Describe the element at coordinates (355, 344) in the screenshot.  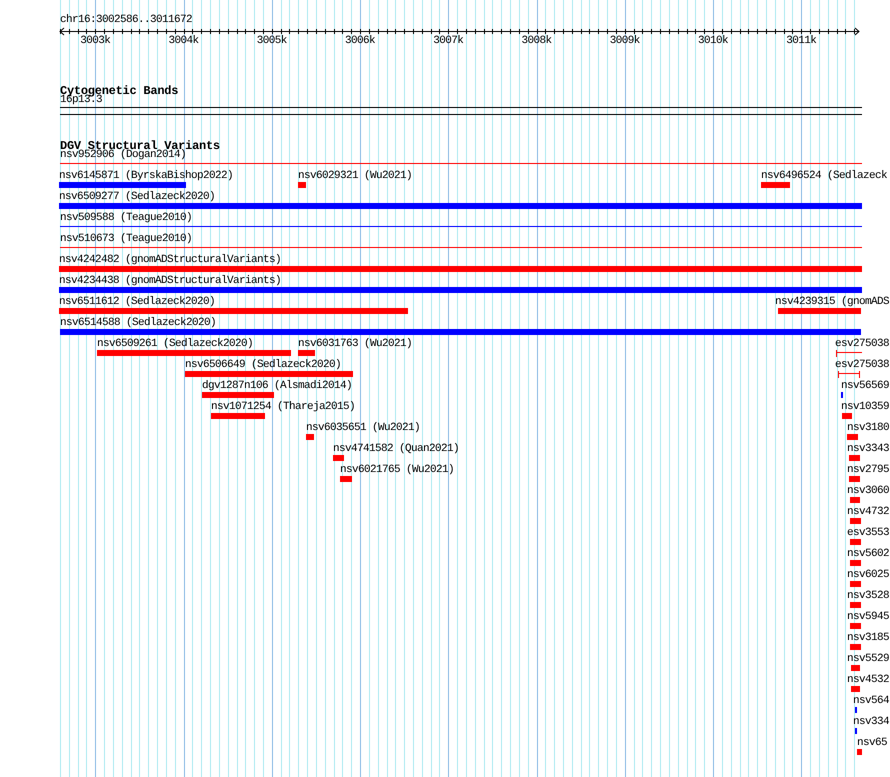
I see `variant-label: nsv6031763 (Wu2021)` at that location.